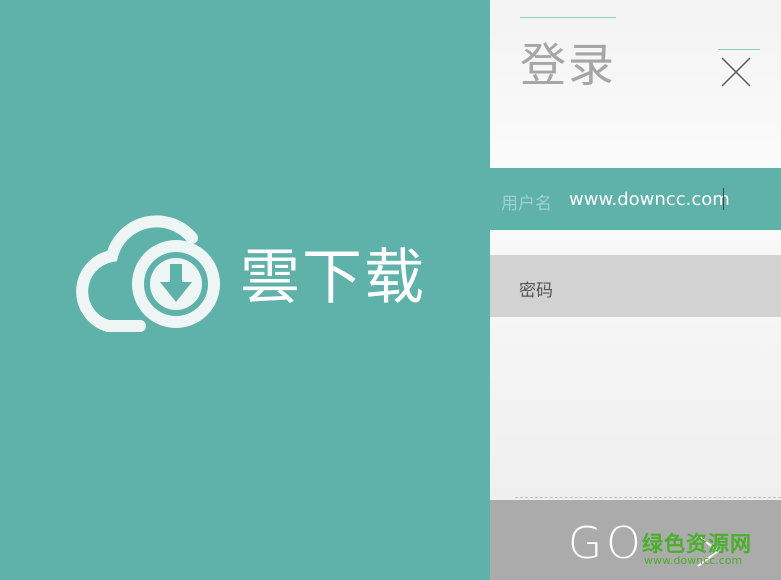 The image size is (781, 580). I want to click on watermark: 绿色资源网 www.downcc.com, so click(707, 550).